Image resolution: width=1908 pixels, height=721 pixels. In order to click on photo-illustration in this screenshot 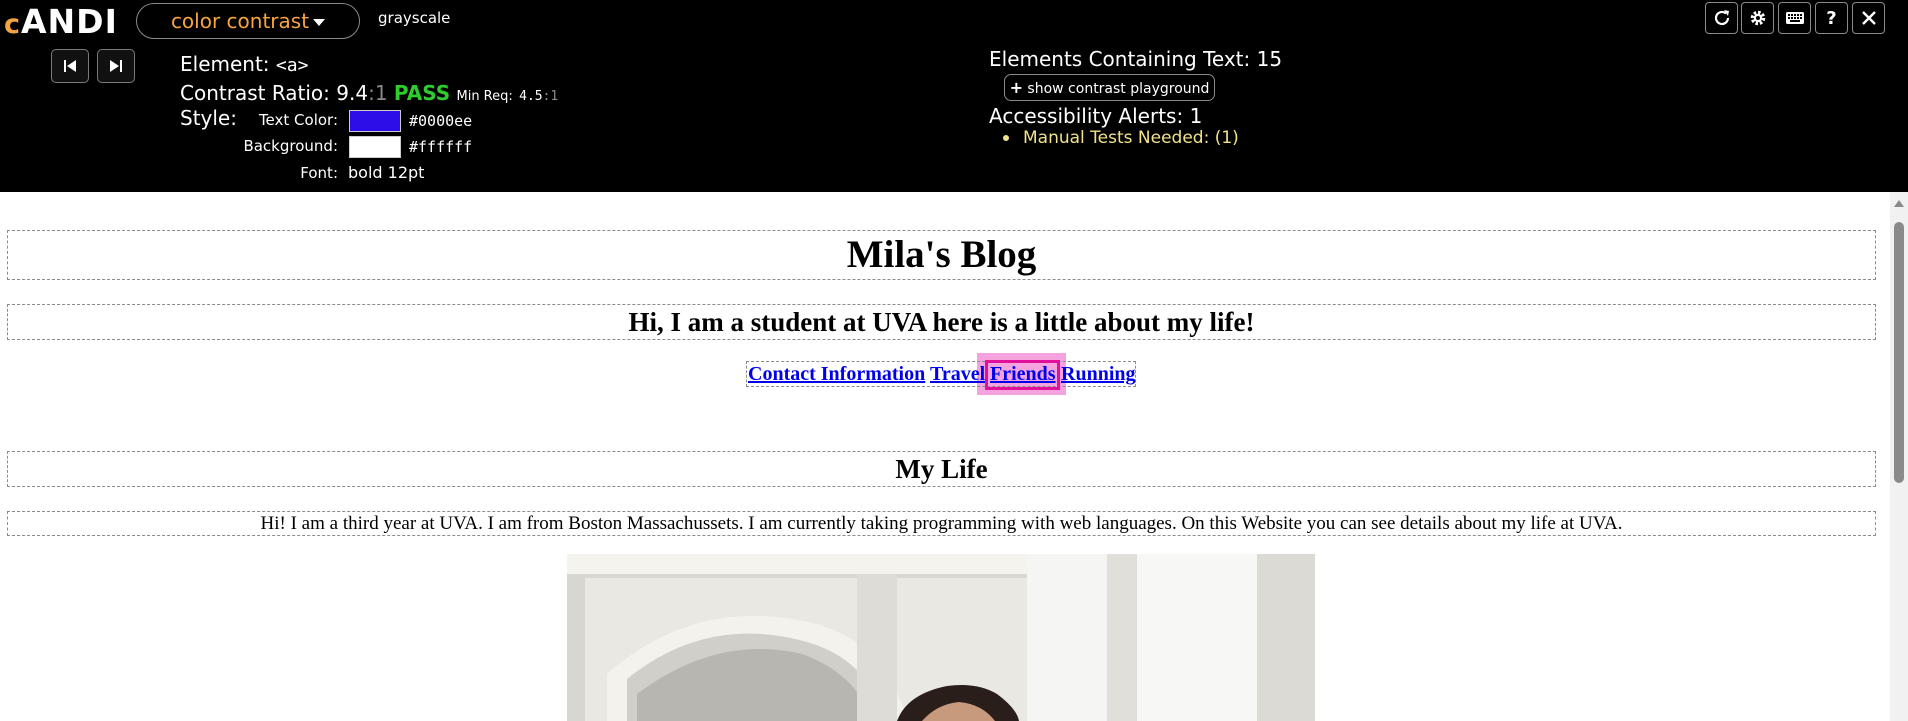, I will do `click(941, 637)`.